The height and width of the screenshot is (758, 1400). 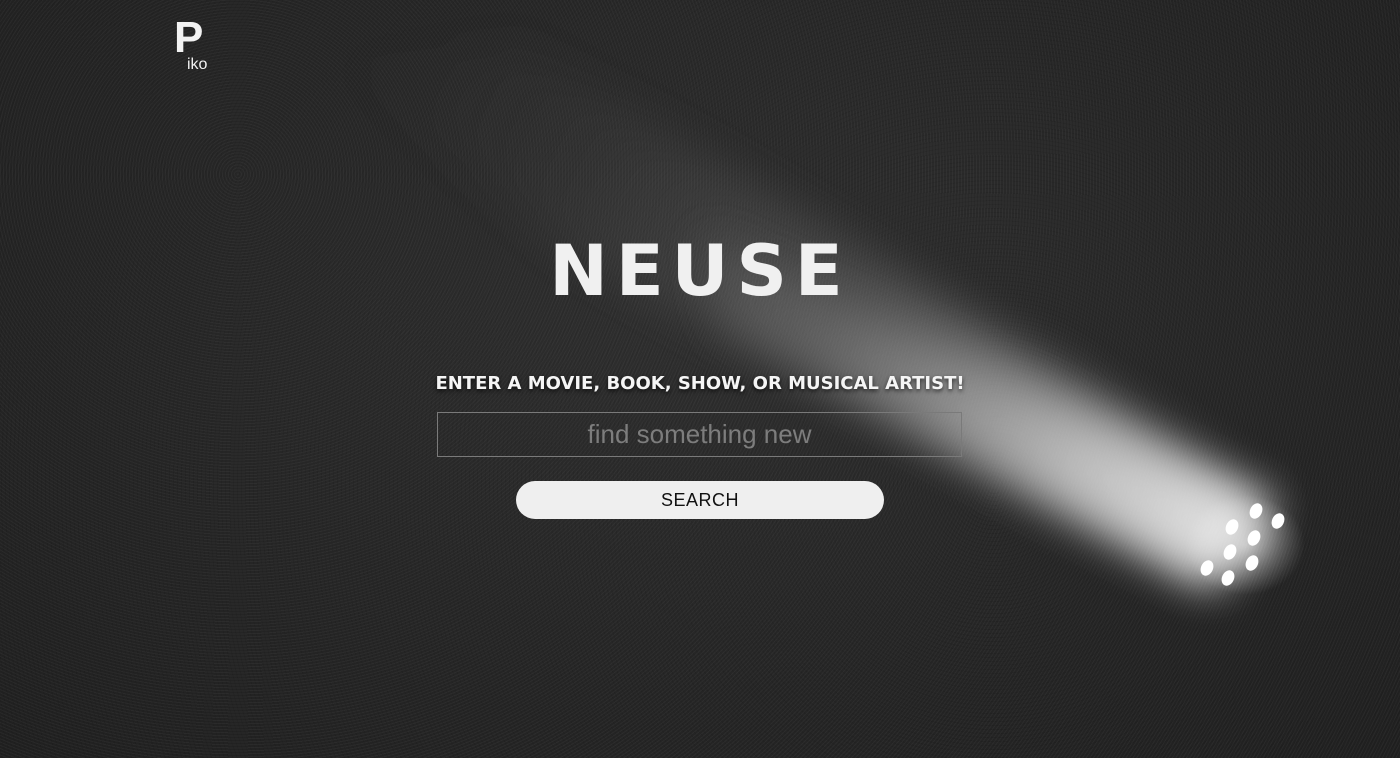 I want to click on logo-mark: P, so click(x=189, y=37).